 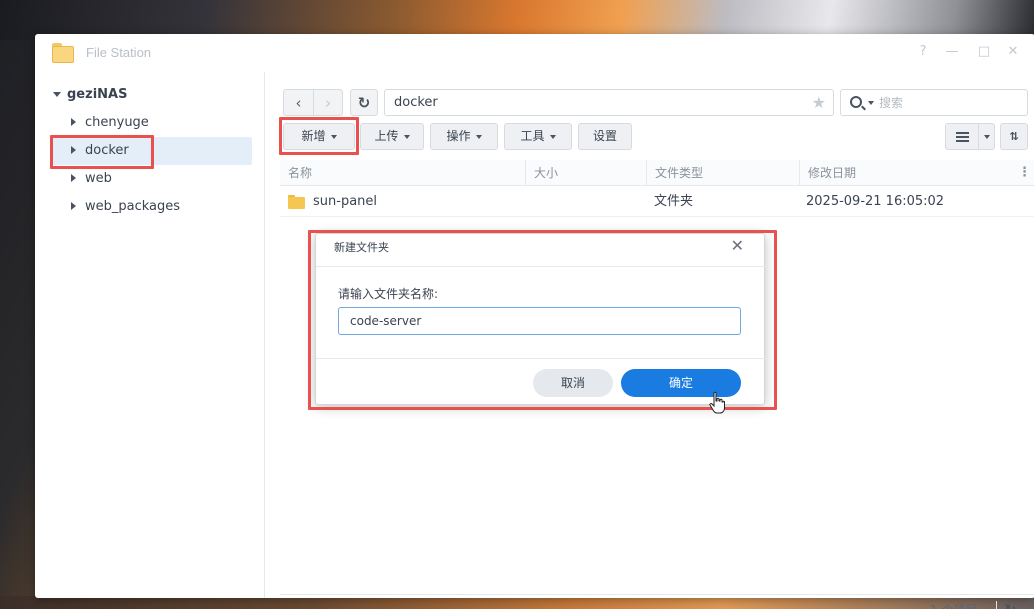 What do you see at coordinates (605, 136) in the screenshot?
I see `settings-button: 设置` at bounding box center [605, 136].